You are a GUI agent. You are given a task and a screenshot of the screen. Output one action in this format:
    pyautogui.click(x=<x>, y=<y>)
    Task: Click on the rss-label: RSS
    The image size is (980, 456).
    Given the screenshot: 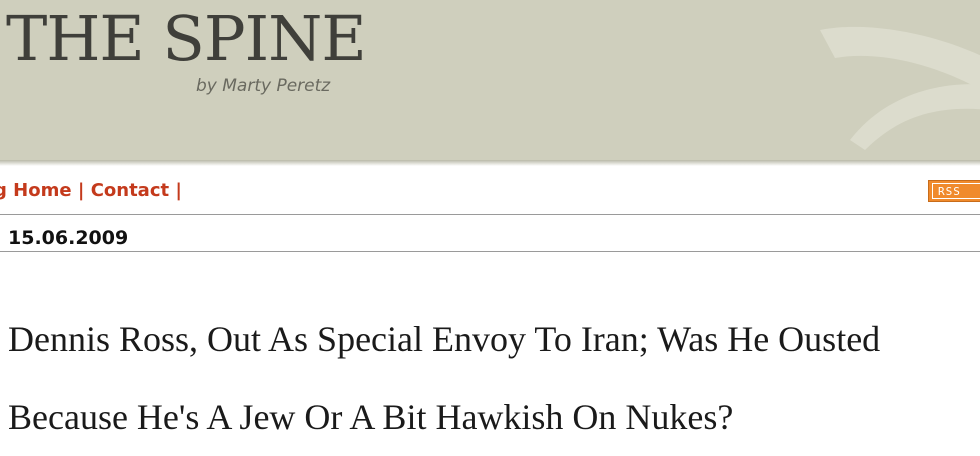 What is the action you would take?
    pyautogui.click(x=956, y=191)
    